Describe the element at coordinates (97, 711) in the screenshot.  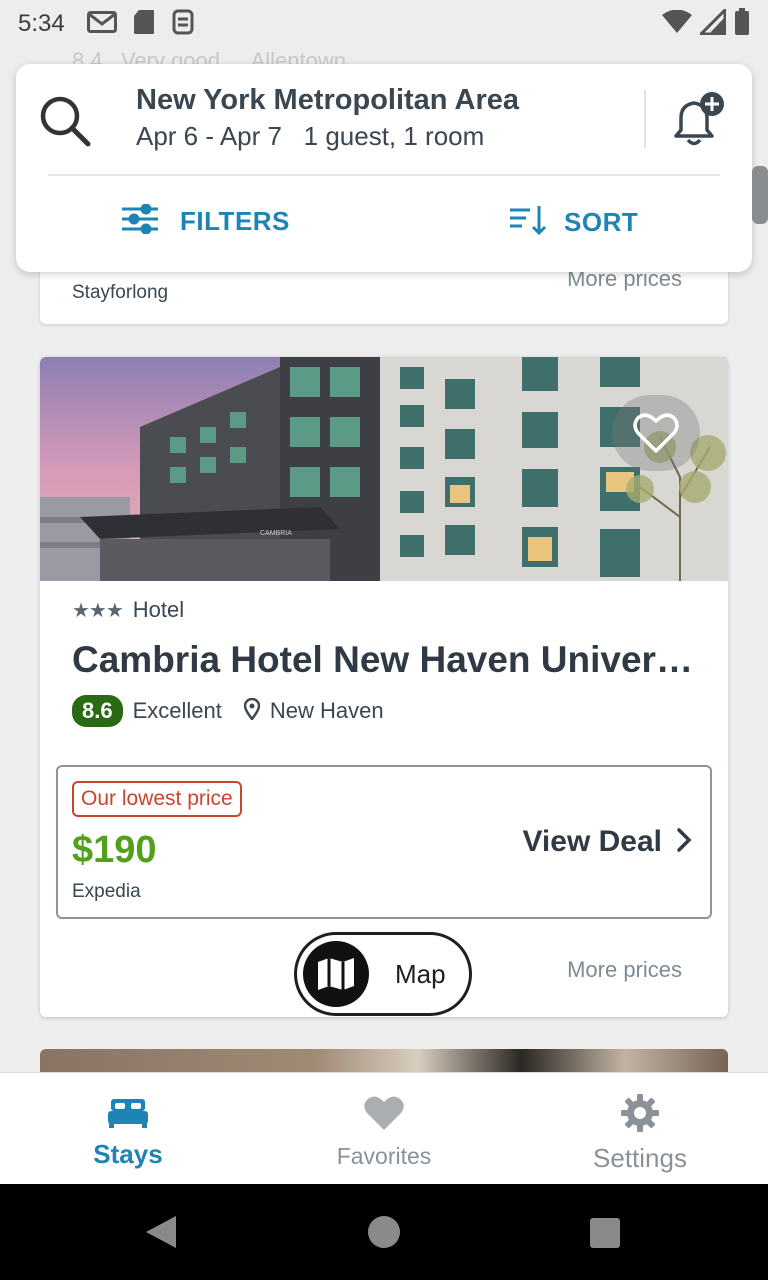
I see `rating-badge: 8.6` at that location.